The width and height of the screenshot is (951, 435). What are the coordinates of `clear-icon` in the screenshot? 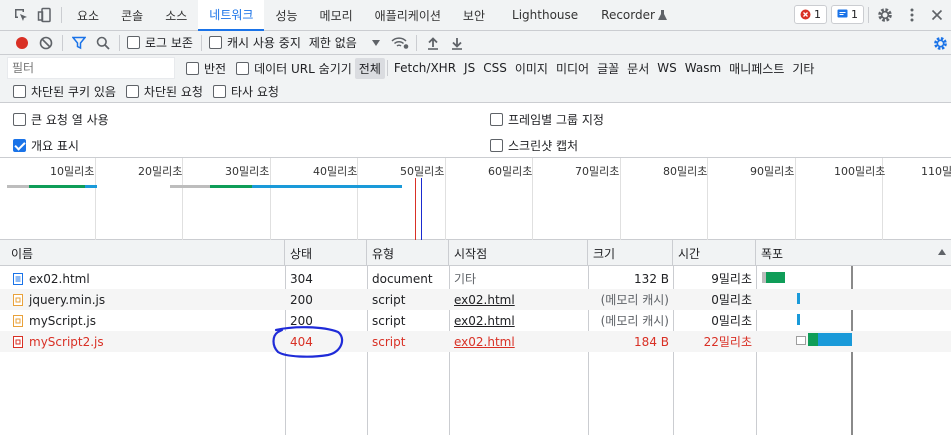 It's located at (46, 43).